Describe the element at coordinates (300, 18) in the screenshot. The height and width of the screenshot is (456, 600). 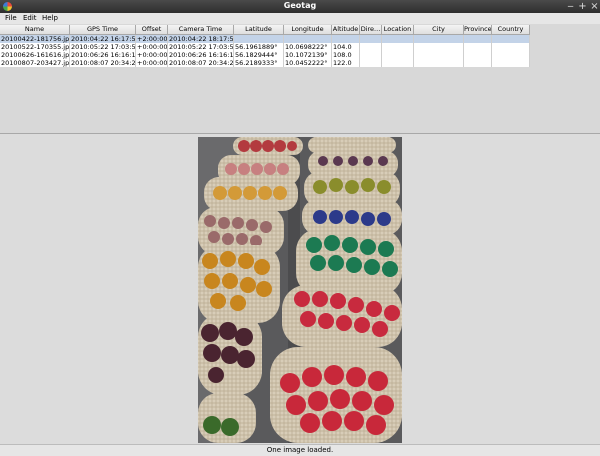
I see `menu-bar: File Edit Help` at that location.